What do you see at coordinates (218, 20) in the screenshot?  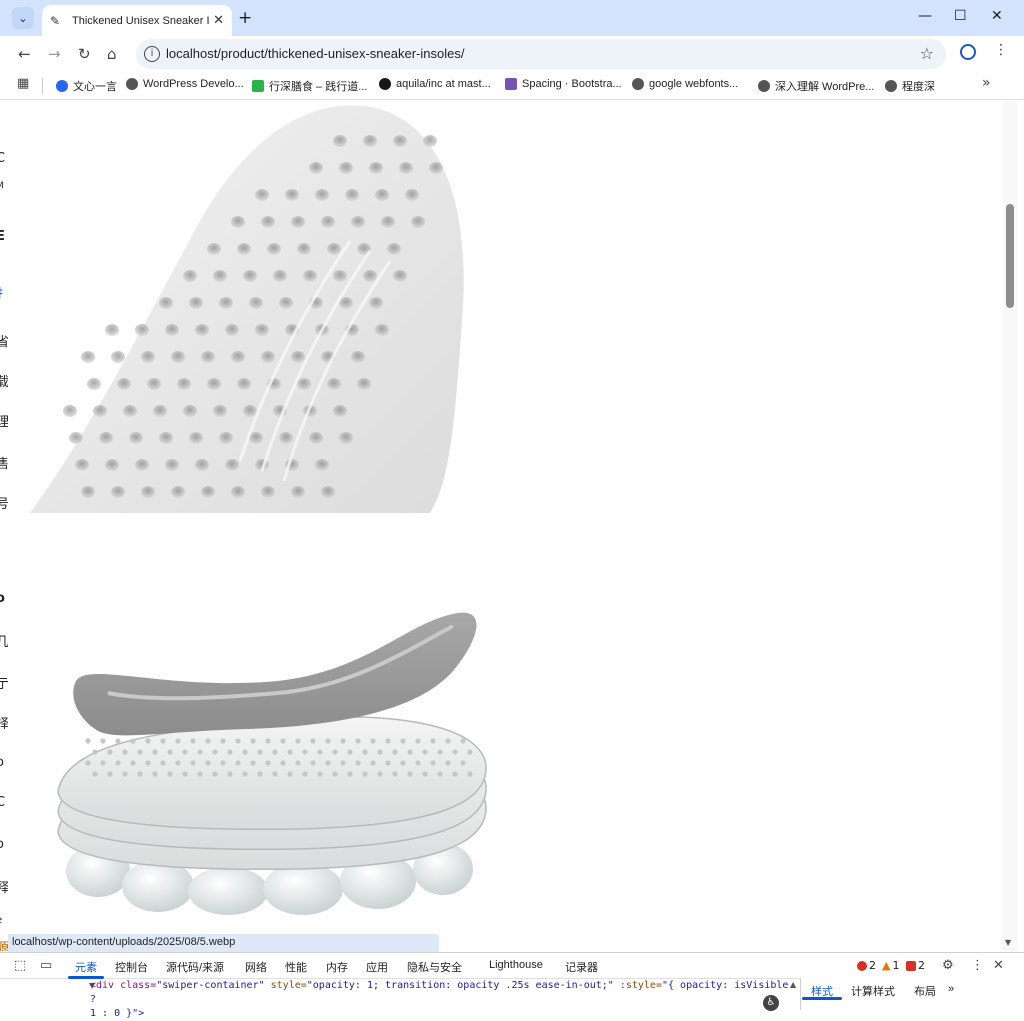 I see `close-tab-icon: ✕` at bounding box center [218, 20].